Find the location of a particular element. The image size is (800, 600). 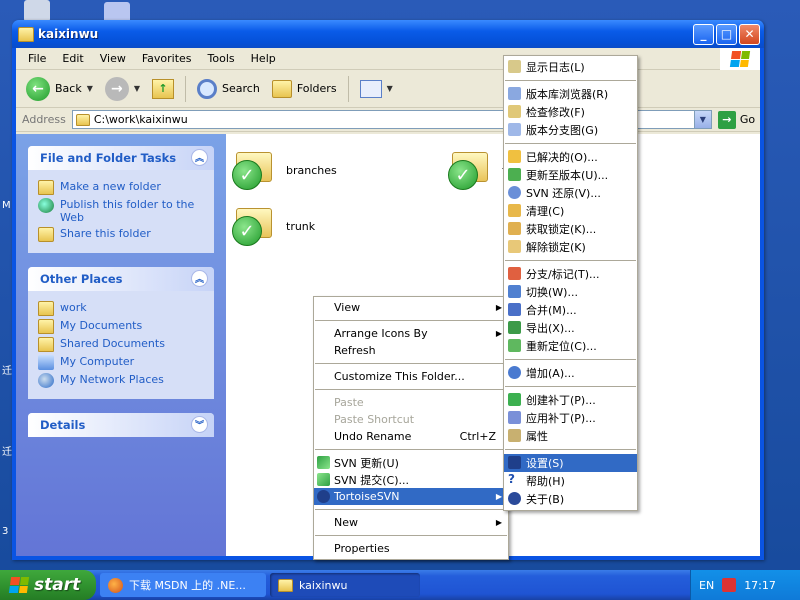

make-new-folder-link: Make a new folder is located at coordinates (121, 187).